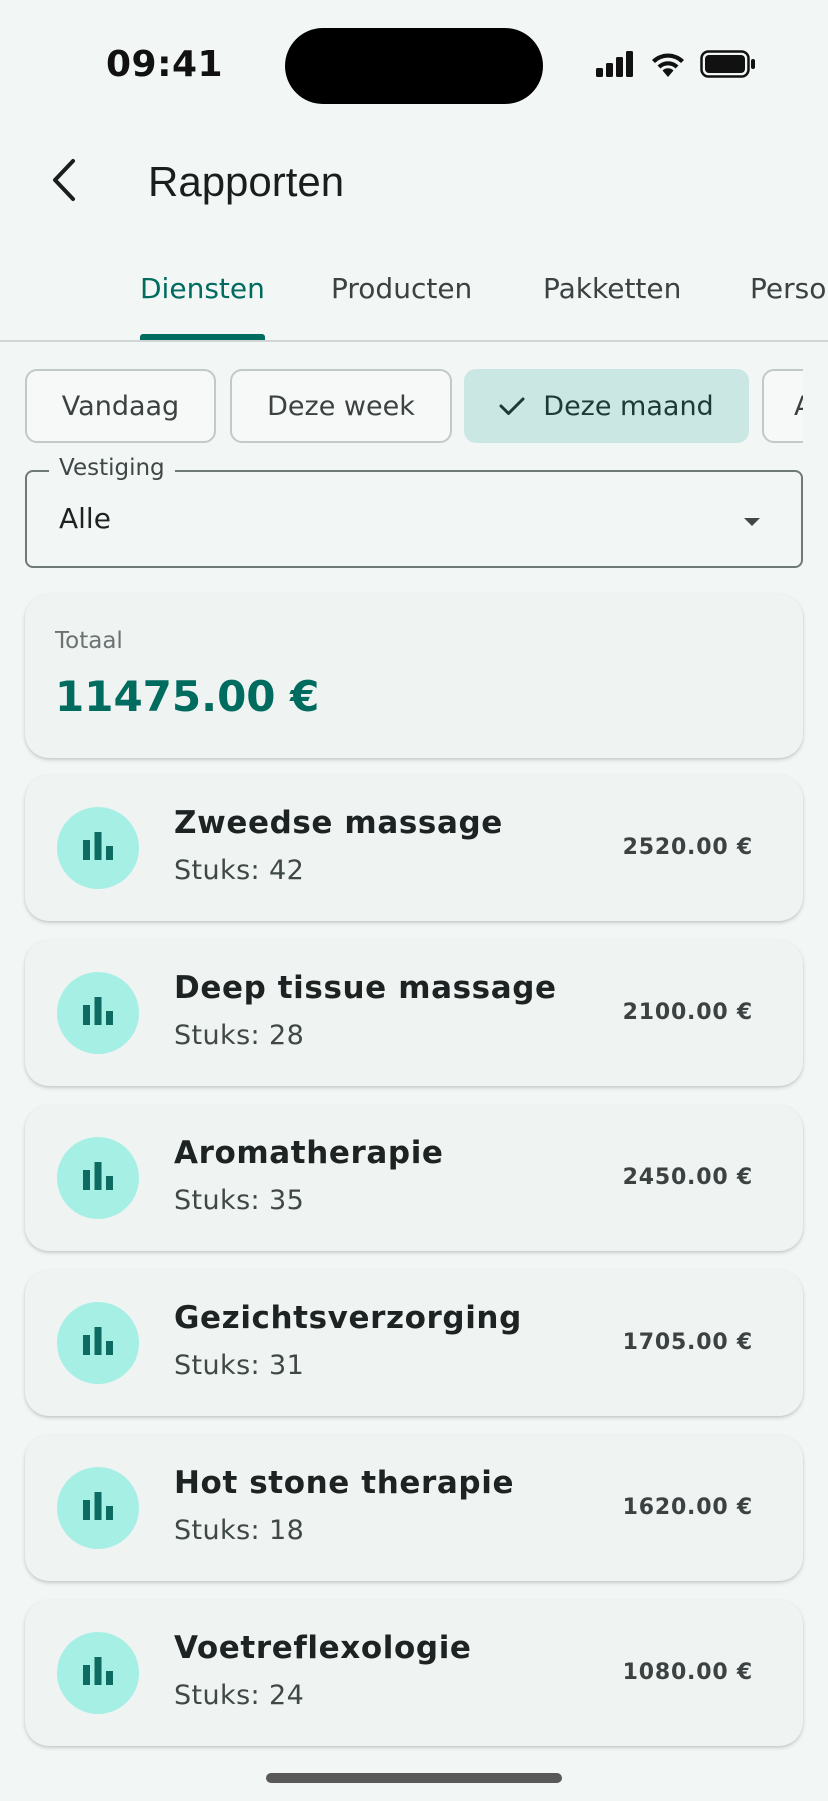  I want to click on status-icons, so click(676, 66).